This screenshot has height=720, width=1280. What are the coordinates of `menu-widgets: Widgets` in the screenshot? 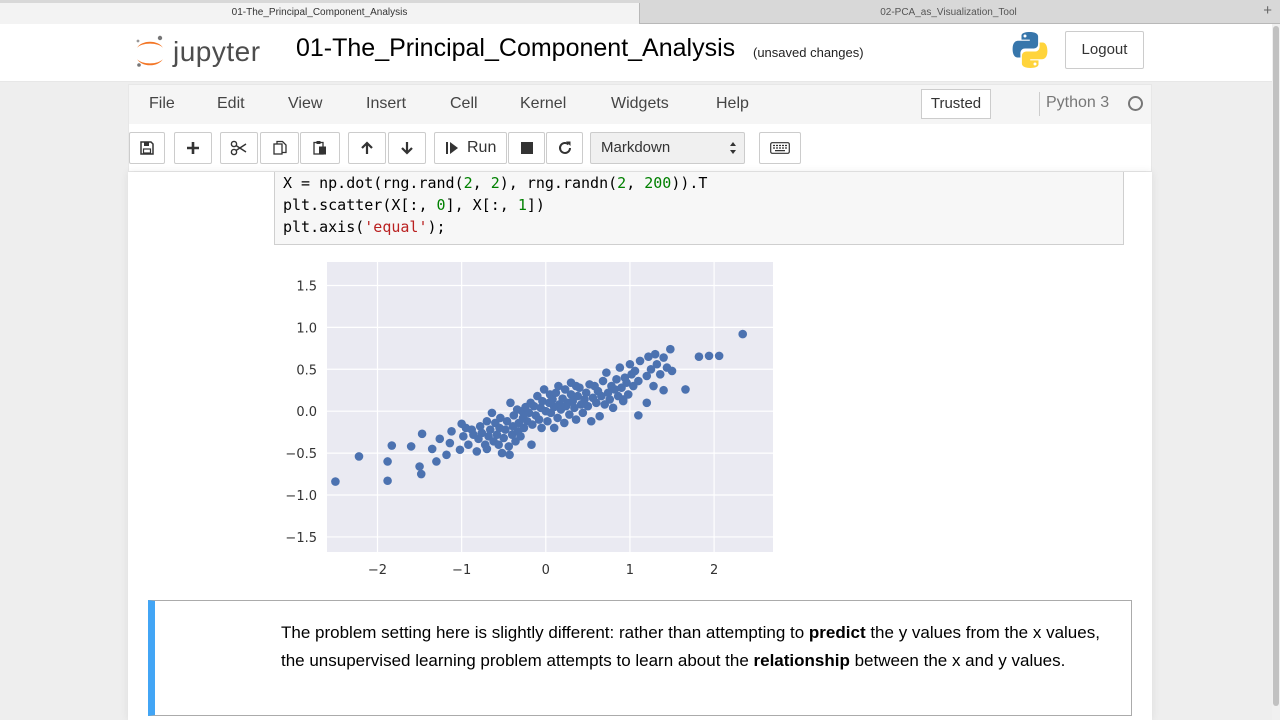 It's located at (640, 104).